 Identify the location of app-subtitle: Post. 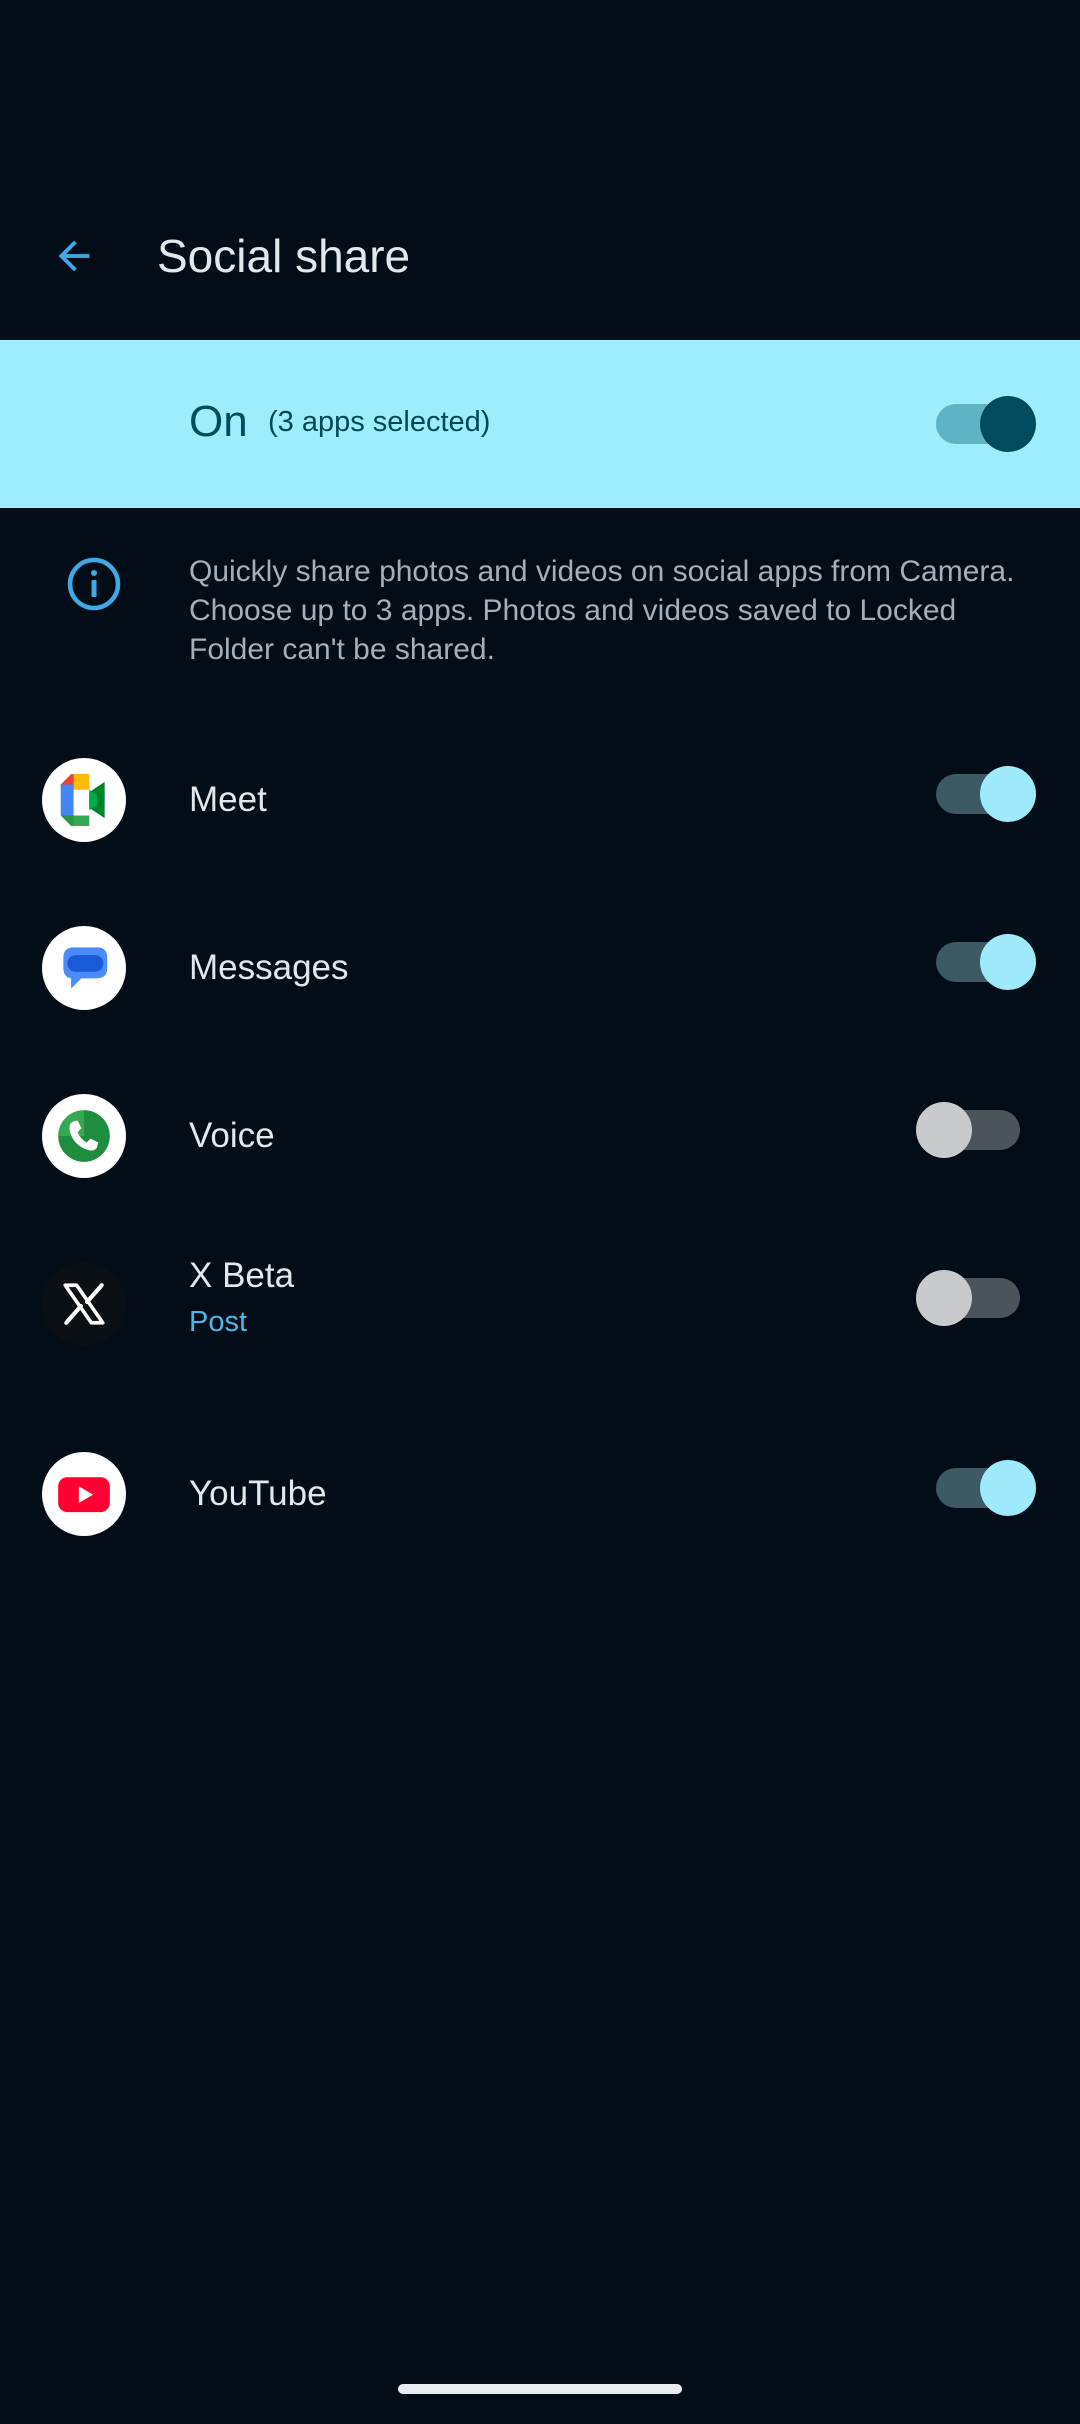
(218, 1322).